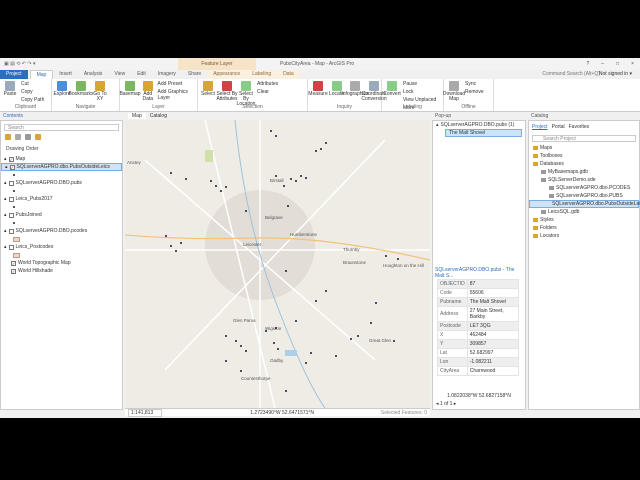 The height and width of the screenshot is (480, 640). I want to click on sync-button: Sync, so click(474, 84).